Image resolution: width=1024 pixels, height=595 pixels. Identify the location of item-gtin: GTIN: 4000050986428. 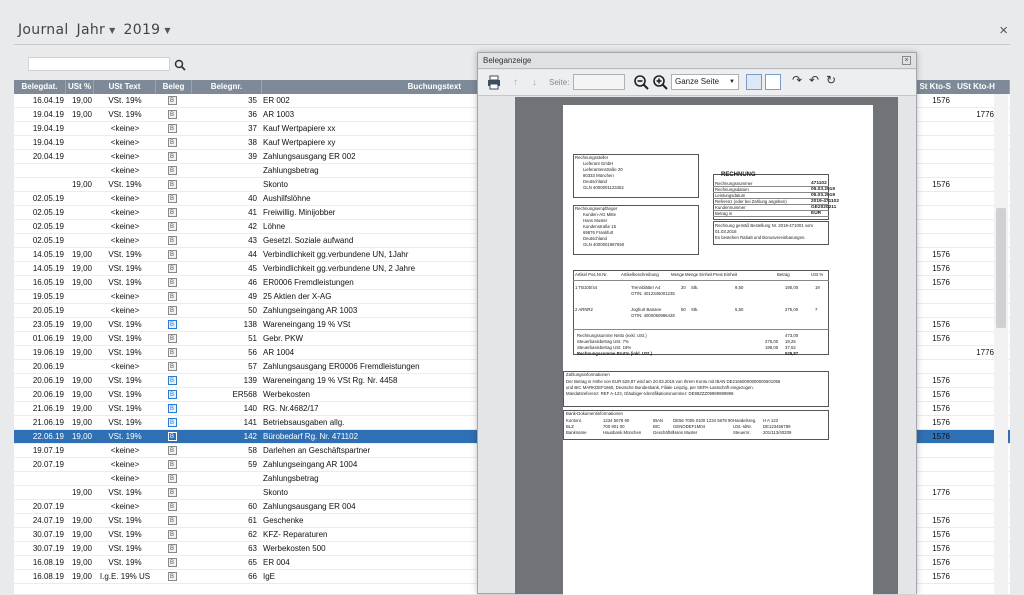
(653, 315).